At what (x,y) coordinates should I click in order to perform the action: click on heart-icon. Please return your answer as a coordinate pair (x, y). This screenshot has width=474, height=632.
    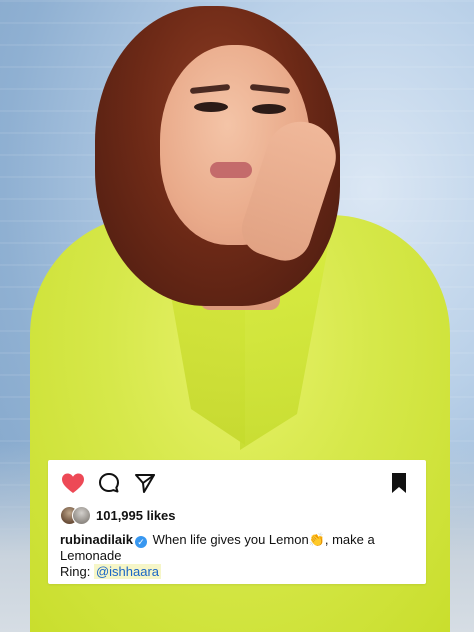
    Looking at the image, I should click on (73, 483).